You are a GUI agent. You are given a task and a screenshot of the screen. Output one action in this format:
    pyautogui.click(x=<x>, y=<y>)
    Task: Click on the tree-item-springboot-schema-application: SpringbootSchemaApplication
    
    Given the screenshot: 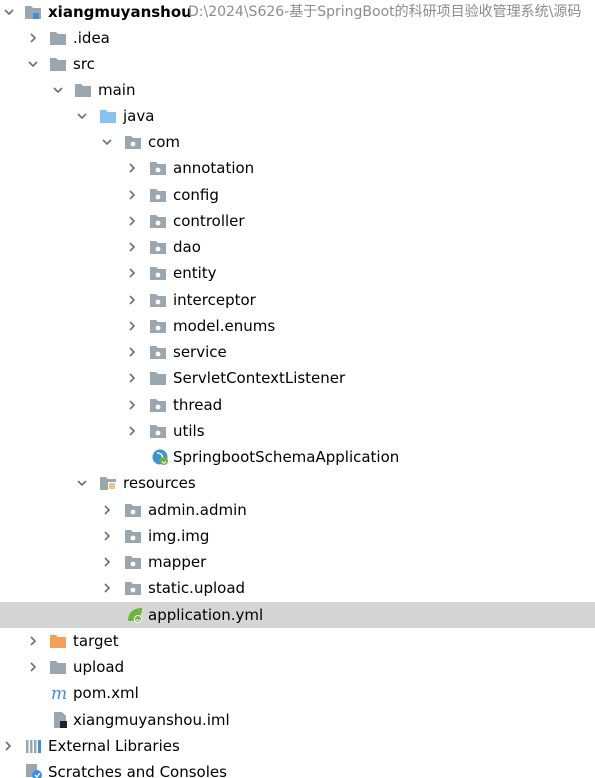 What is the action you would take?
    pyautogui.click(x=297, y=457)
    